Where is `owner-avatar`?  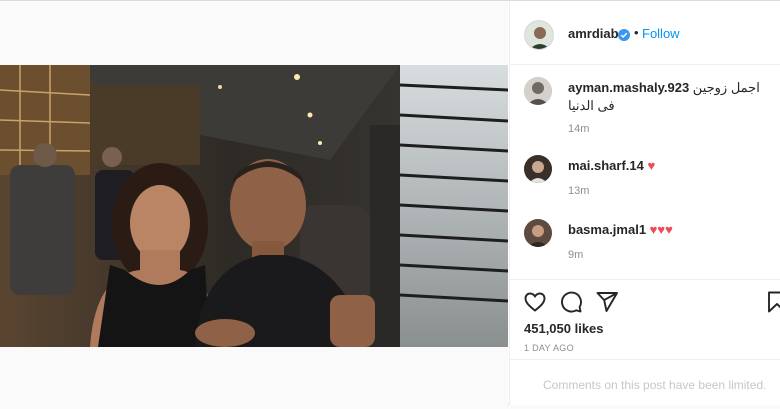
owner-avatar is located at coordinates (539, 35).